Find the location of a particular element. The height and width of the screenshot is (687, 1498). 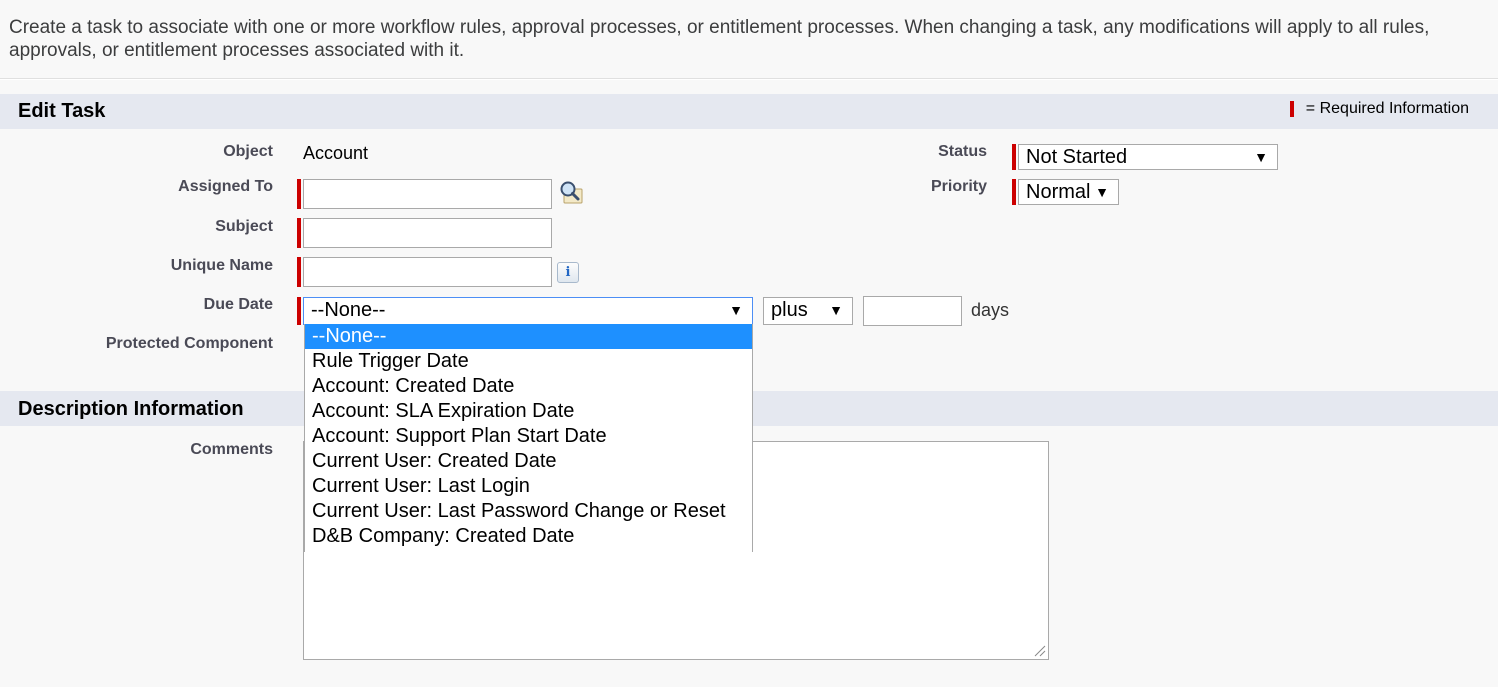

subject-input is located at coordinates (427, 233).